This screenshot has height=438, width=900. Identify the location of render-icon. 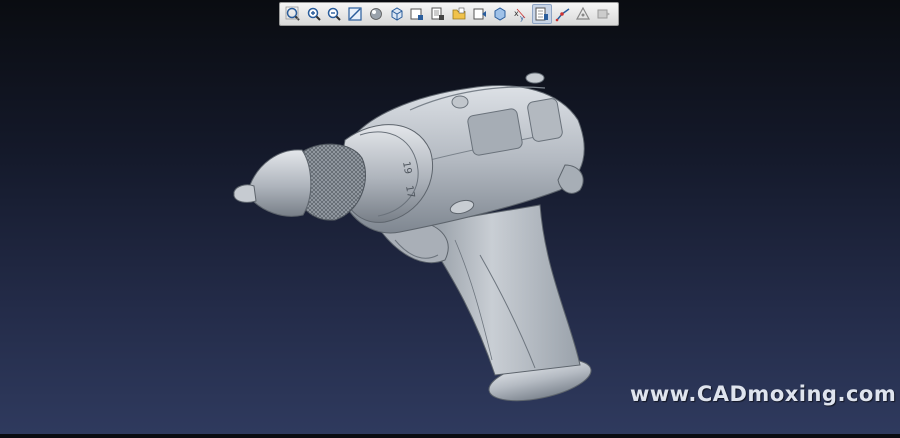
(479, 14).